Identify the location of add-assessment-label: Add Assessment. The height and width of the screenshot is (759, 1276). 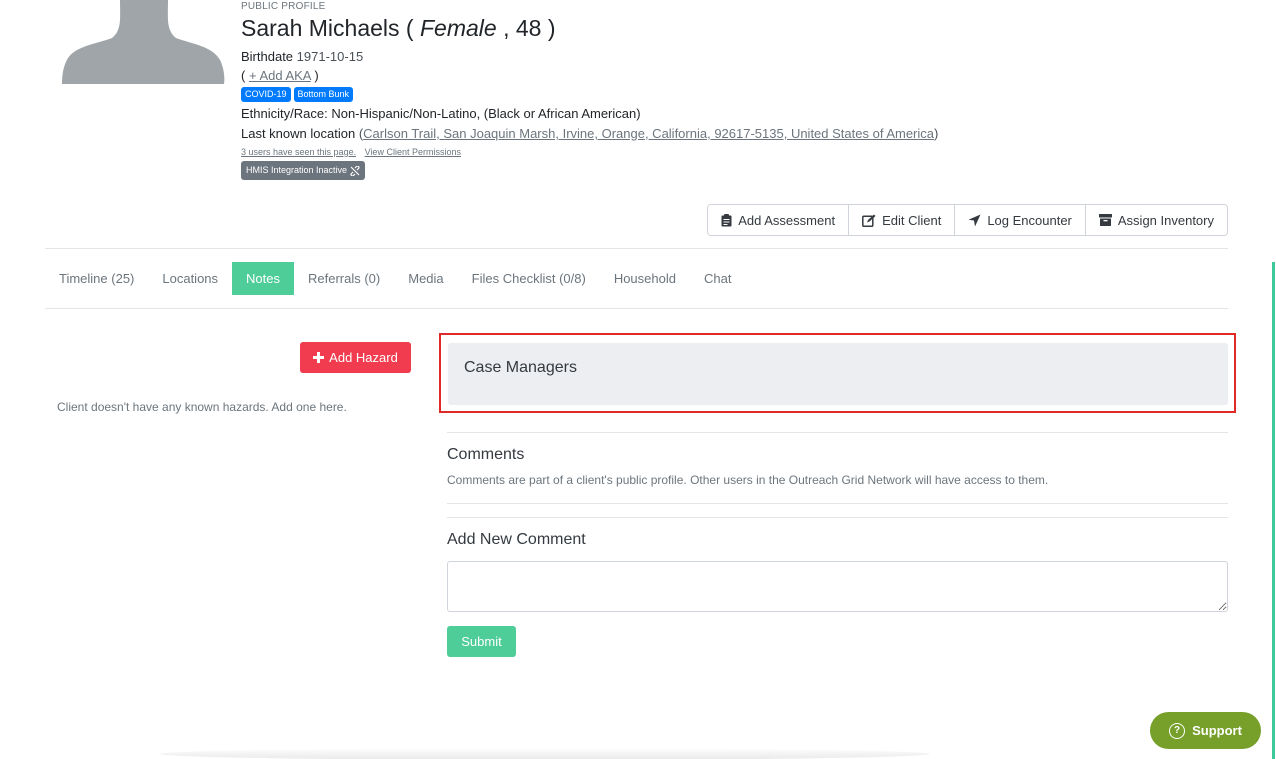
(787, 220).